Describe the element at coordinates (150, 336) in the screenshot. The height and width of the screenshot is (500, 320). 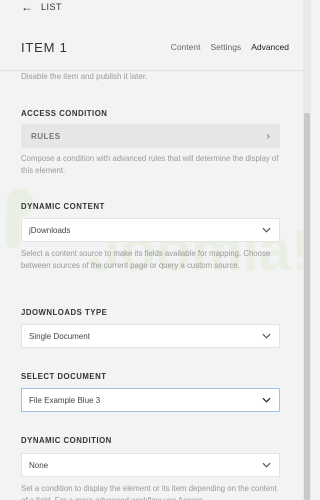
I see `jdownloads-type-select: Single Document` at that location.